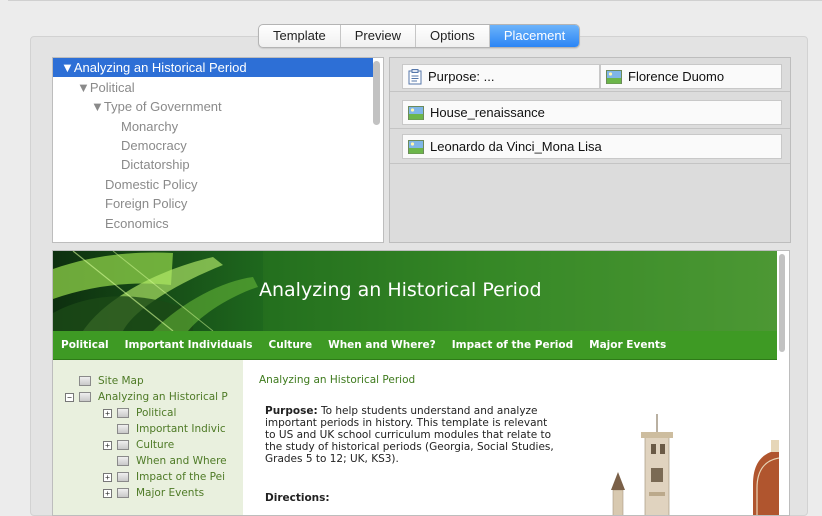 The image size is (822, 516). Describe the element at coordinates (516, 146) in the screenshot. I see `placement-label: Leonardo da Vinci_Mona Lisa` at that location.